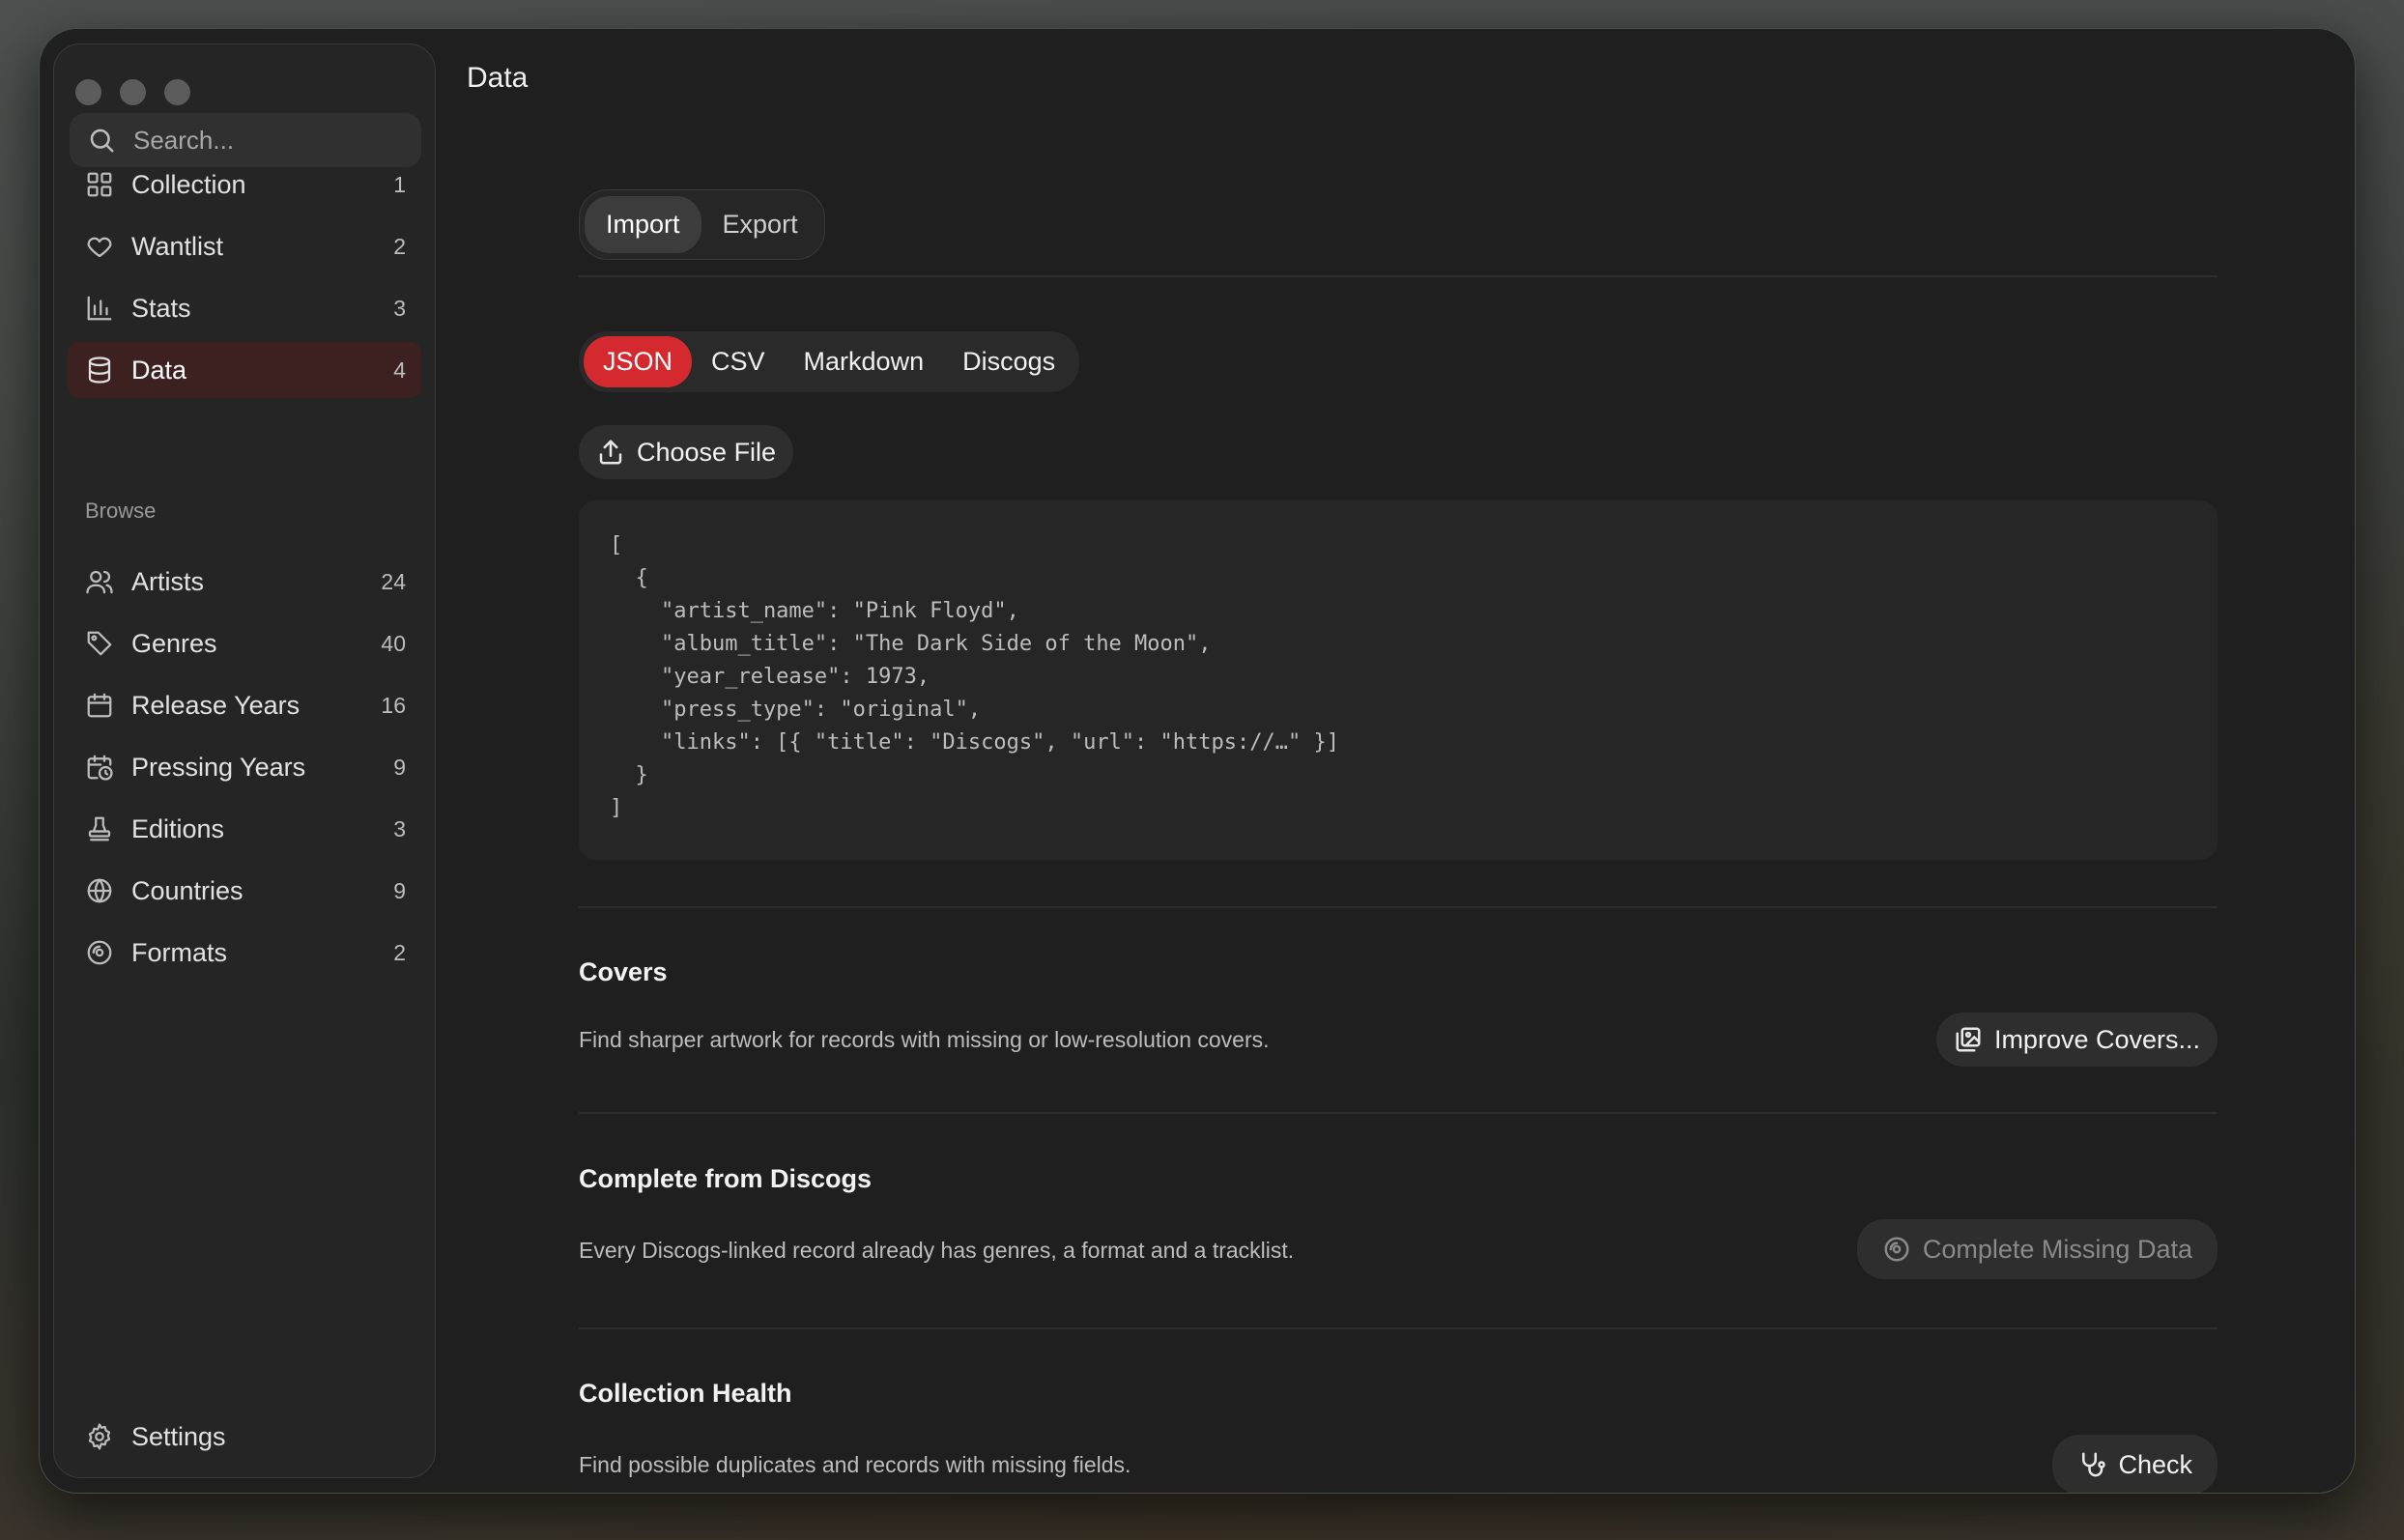  What do you see at coordinates (177, 246) in the screenshot?
I see `sidebar-item-label: Wantlist` at bounding box center [177, 246].